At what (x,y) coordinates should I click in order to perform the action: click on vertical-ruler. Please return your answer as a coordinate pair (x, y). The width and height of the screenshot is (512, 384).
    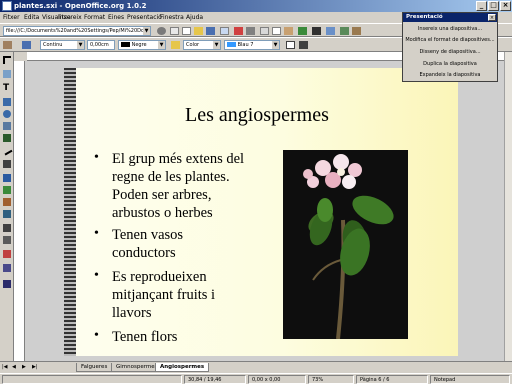
    Looking at the image, I should click on (19, 211).